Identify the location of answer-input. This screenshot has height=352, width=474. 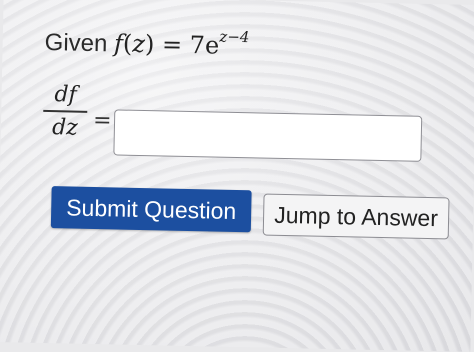
(268, 135).